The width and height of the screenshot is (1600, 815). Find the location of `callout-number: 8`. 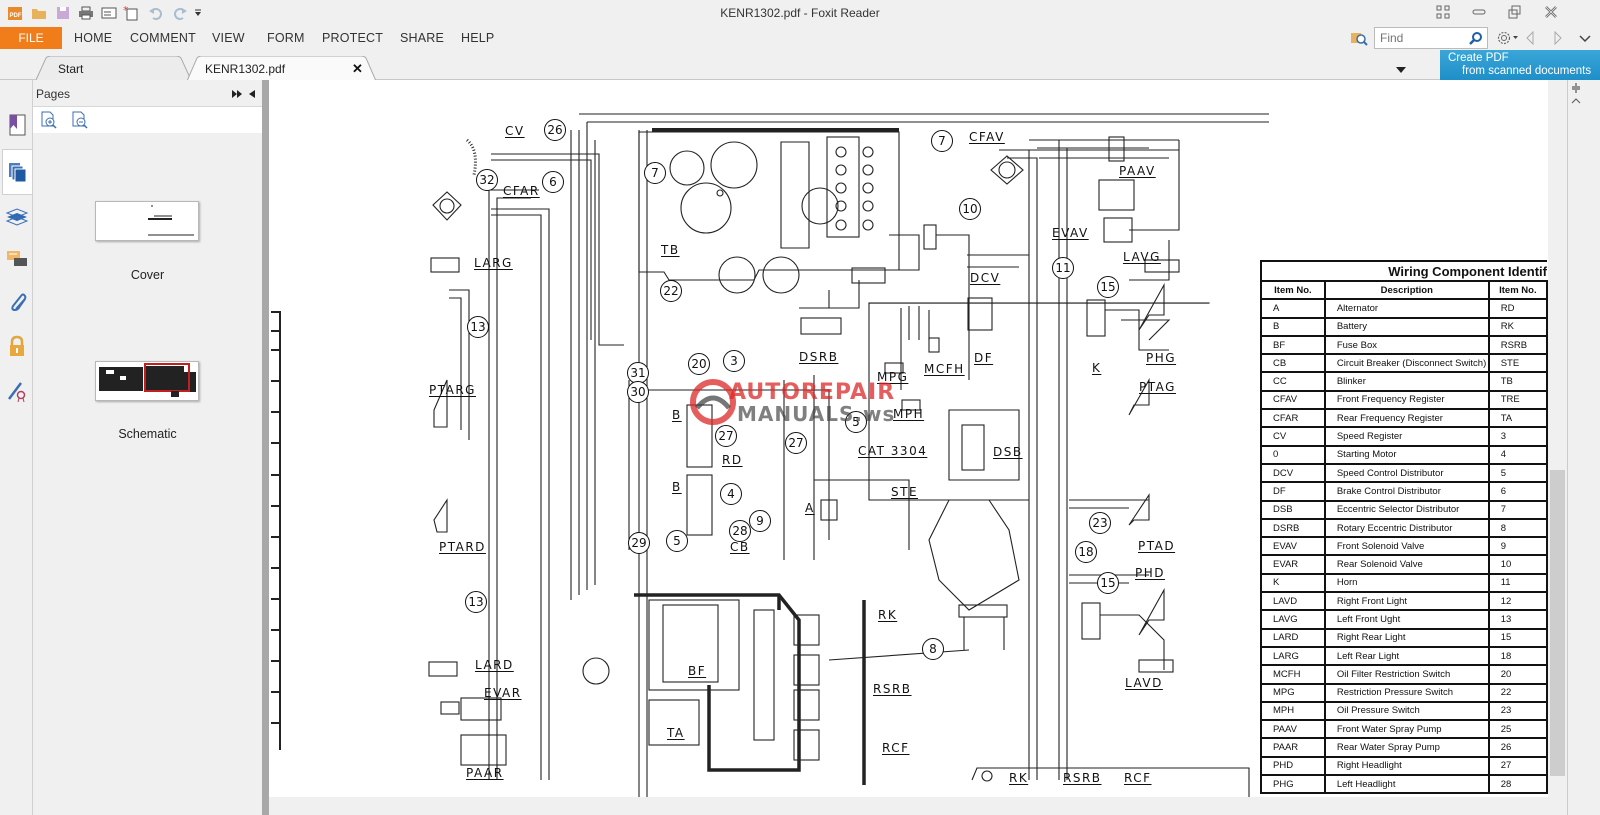

callout-number: 8 is located at coordinates (933, 649).